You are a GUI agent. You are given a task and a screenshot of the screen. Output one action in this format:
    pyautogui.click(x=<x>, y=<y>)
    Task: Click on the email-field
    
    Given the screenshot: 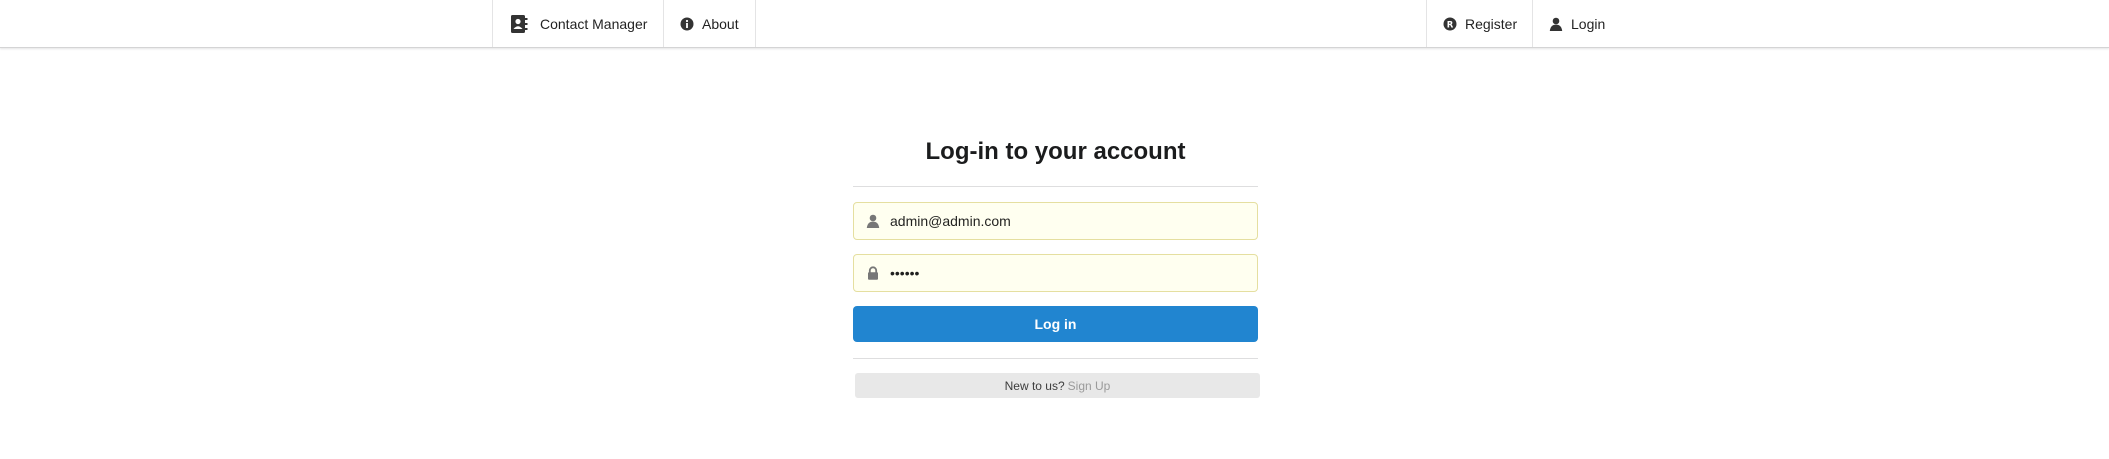 What is the action you would take?
    pyautogui.click(x=1055, y=221)
    